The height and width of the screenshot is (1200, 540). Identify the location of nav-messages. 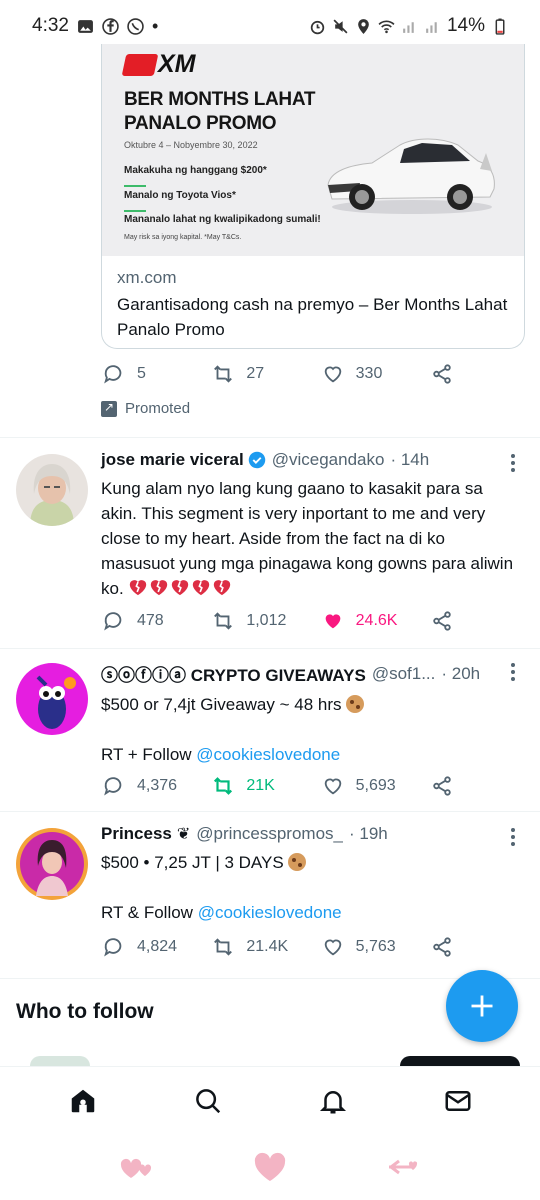
(458, 1101).